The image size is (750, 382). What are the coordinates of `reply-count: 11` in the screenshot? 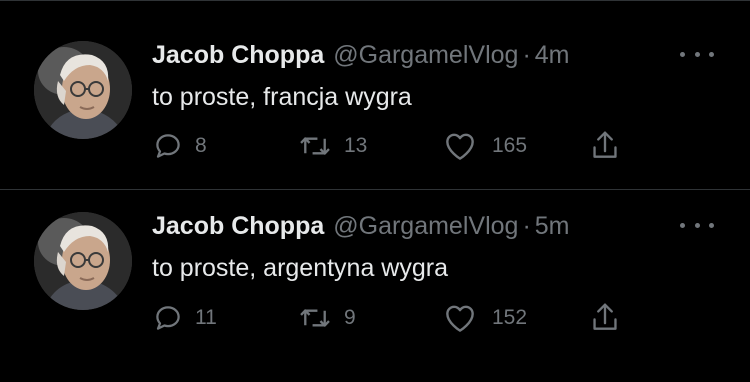 It's located at (206, 317).